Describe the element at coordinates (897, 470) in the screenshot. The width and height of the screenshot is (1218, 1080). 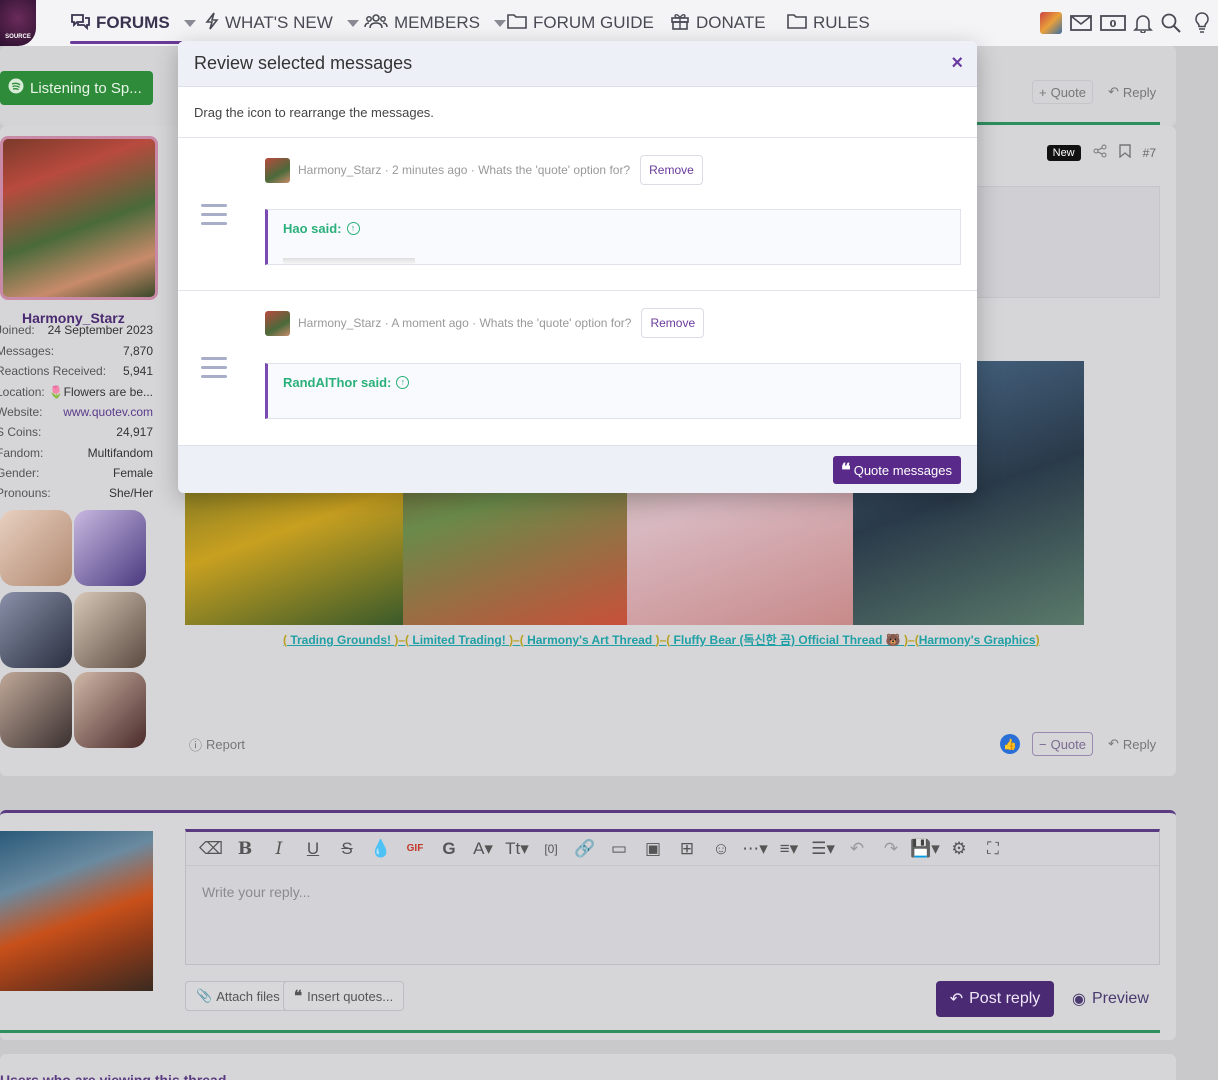
I see `quote-messages-button: ❝ Quote messages` at that location.